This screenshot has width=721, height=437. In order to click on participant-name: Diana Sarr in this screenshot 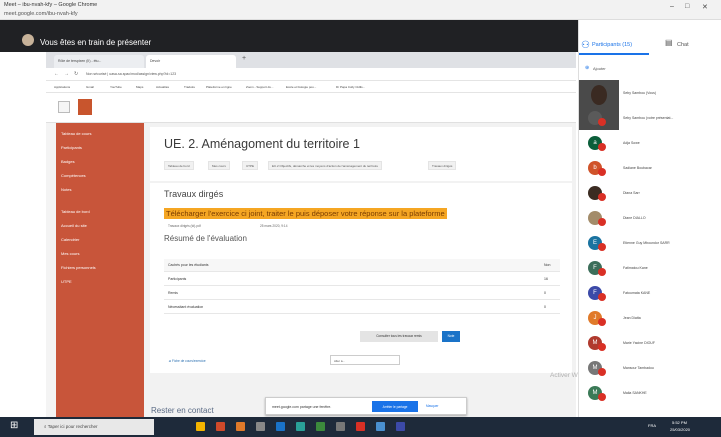, I will do `click(631, 193)`.